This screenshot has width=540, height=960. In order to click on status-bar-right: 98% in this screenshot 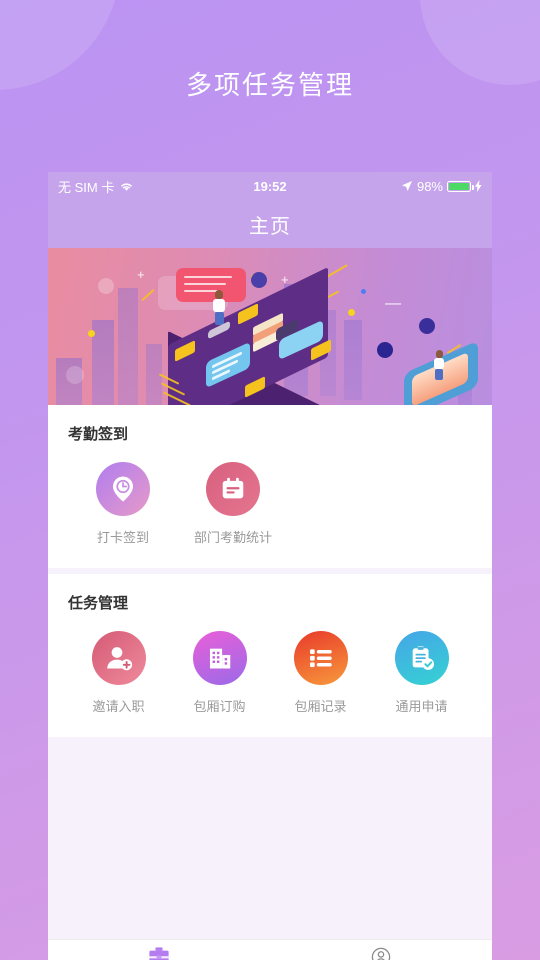, I will do `click(384, 186)`.